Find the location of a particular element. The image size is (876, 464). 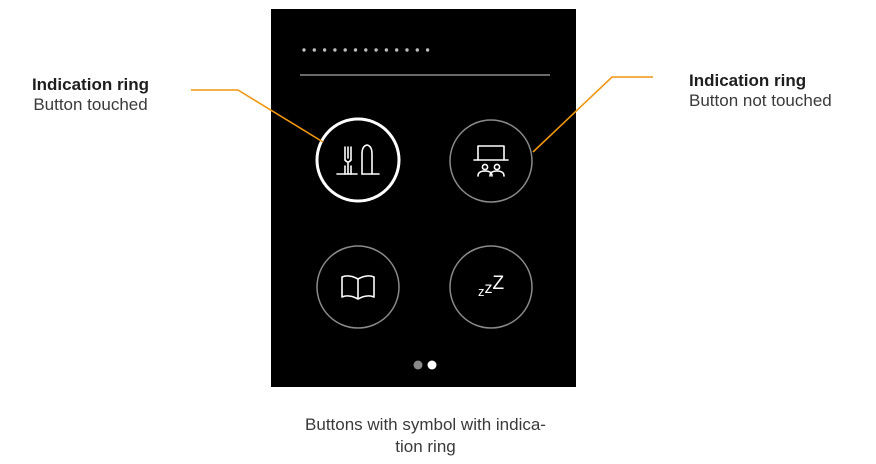

password-dots is located at coordinates (366, 50).